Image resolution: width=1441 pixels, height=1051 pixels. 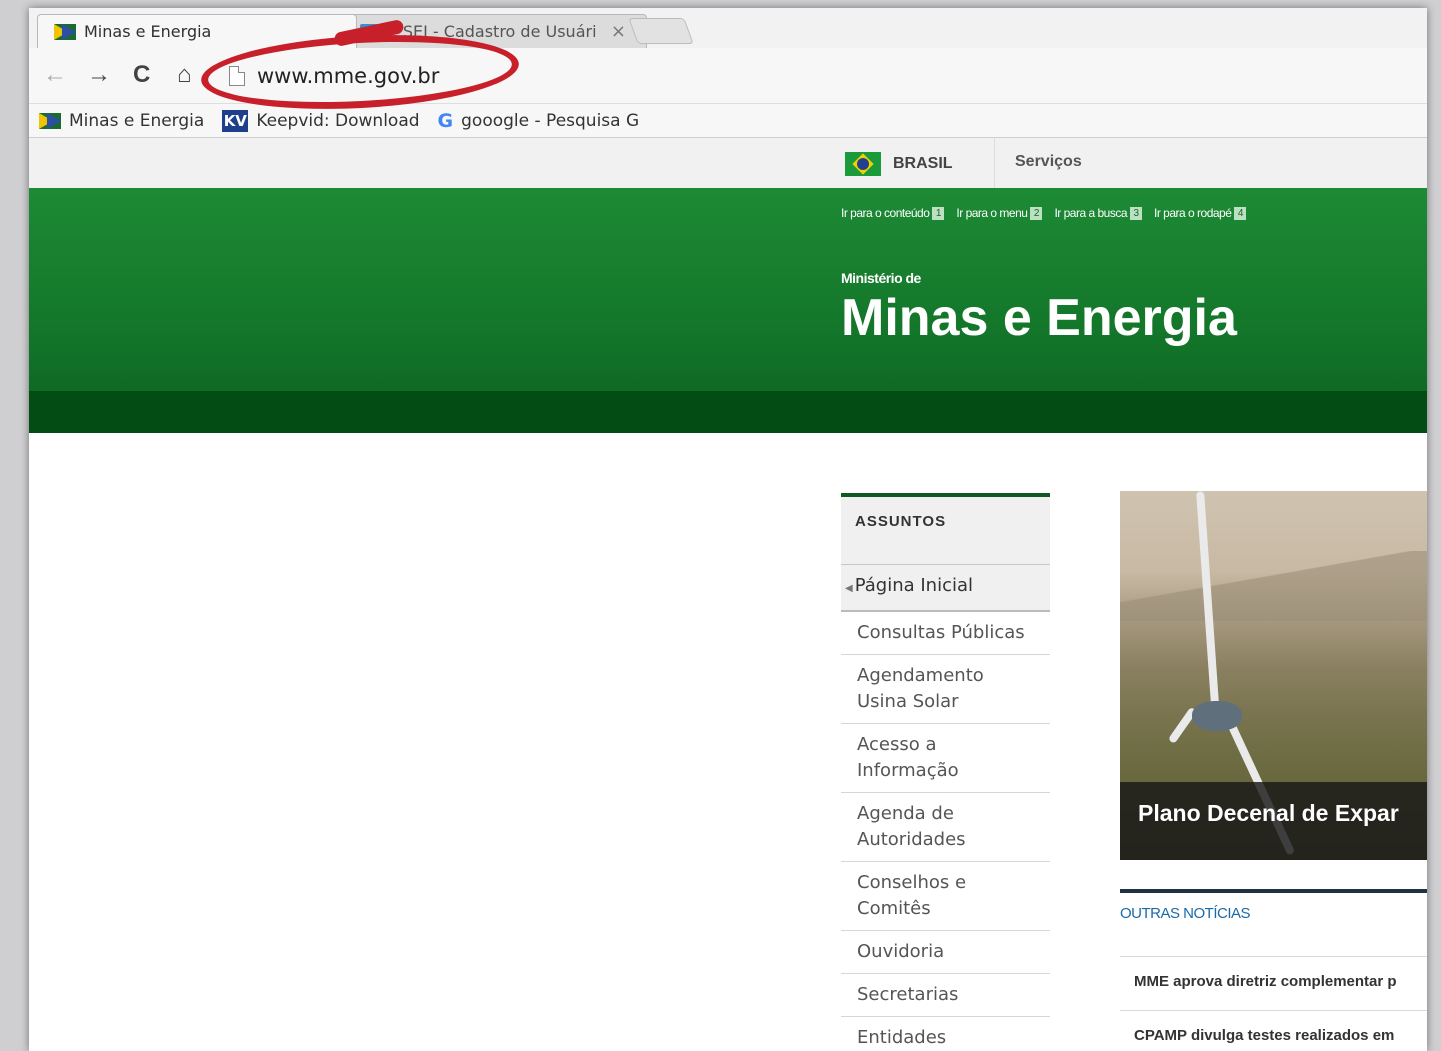 I want to click on skip-link-search: Ir para a busca 3, so click(x=1098, y=213).